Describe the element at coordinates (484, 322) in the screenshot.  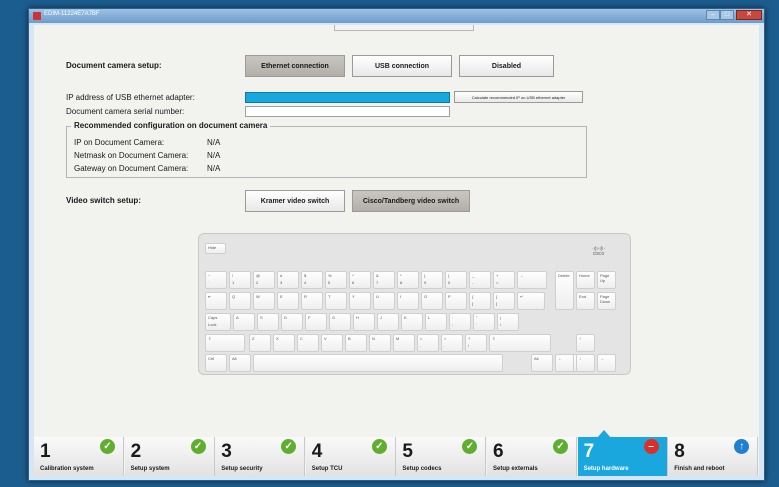
I see `key: " '` at that location.